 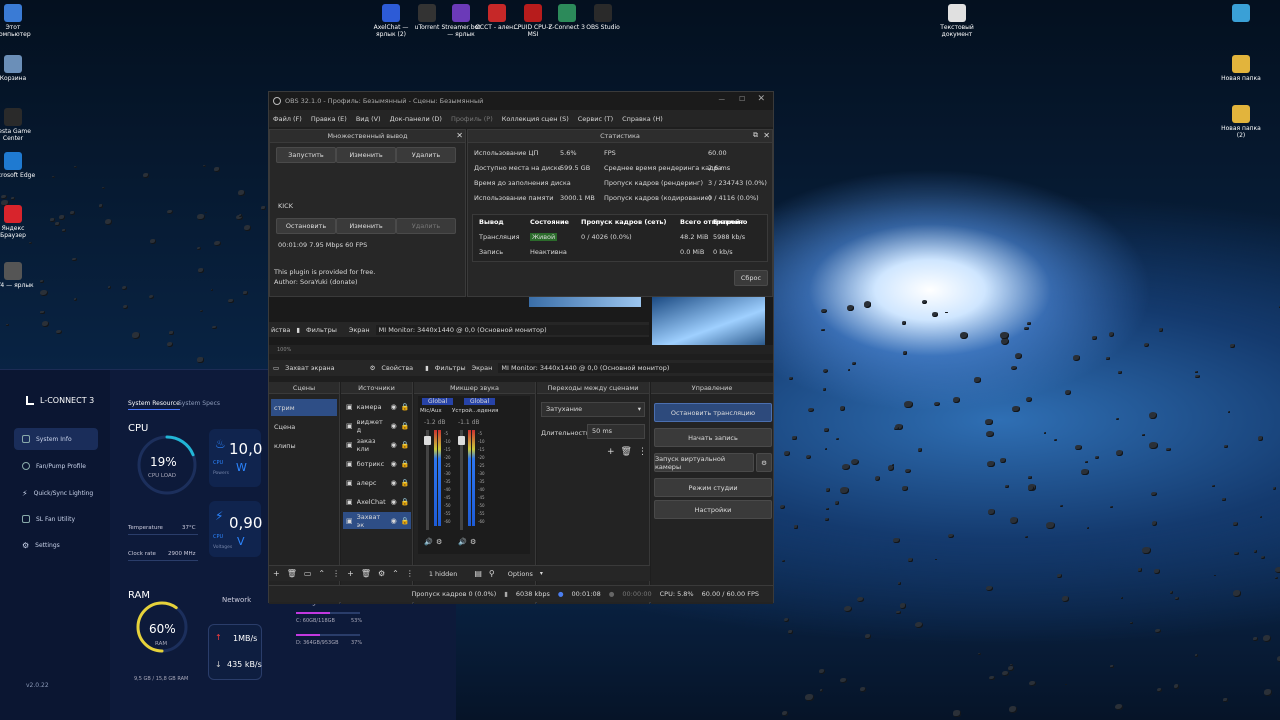 I want to click on desktop-icon-new-folder-2: Новая папка (2), so click(x=1241, y=122).